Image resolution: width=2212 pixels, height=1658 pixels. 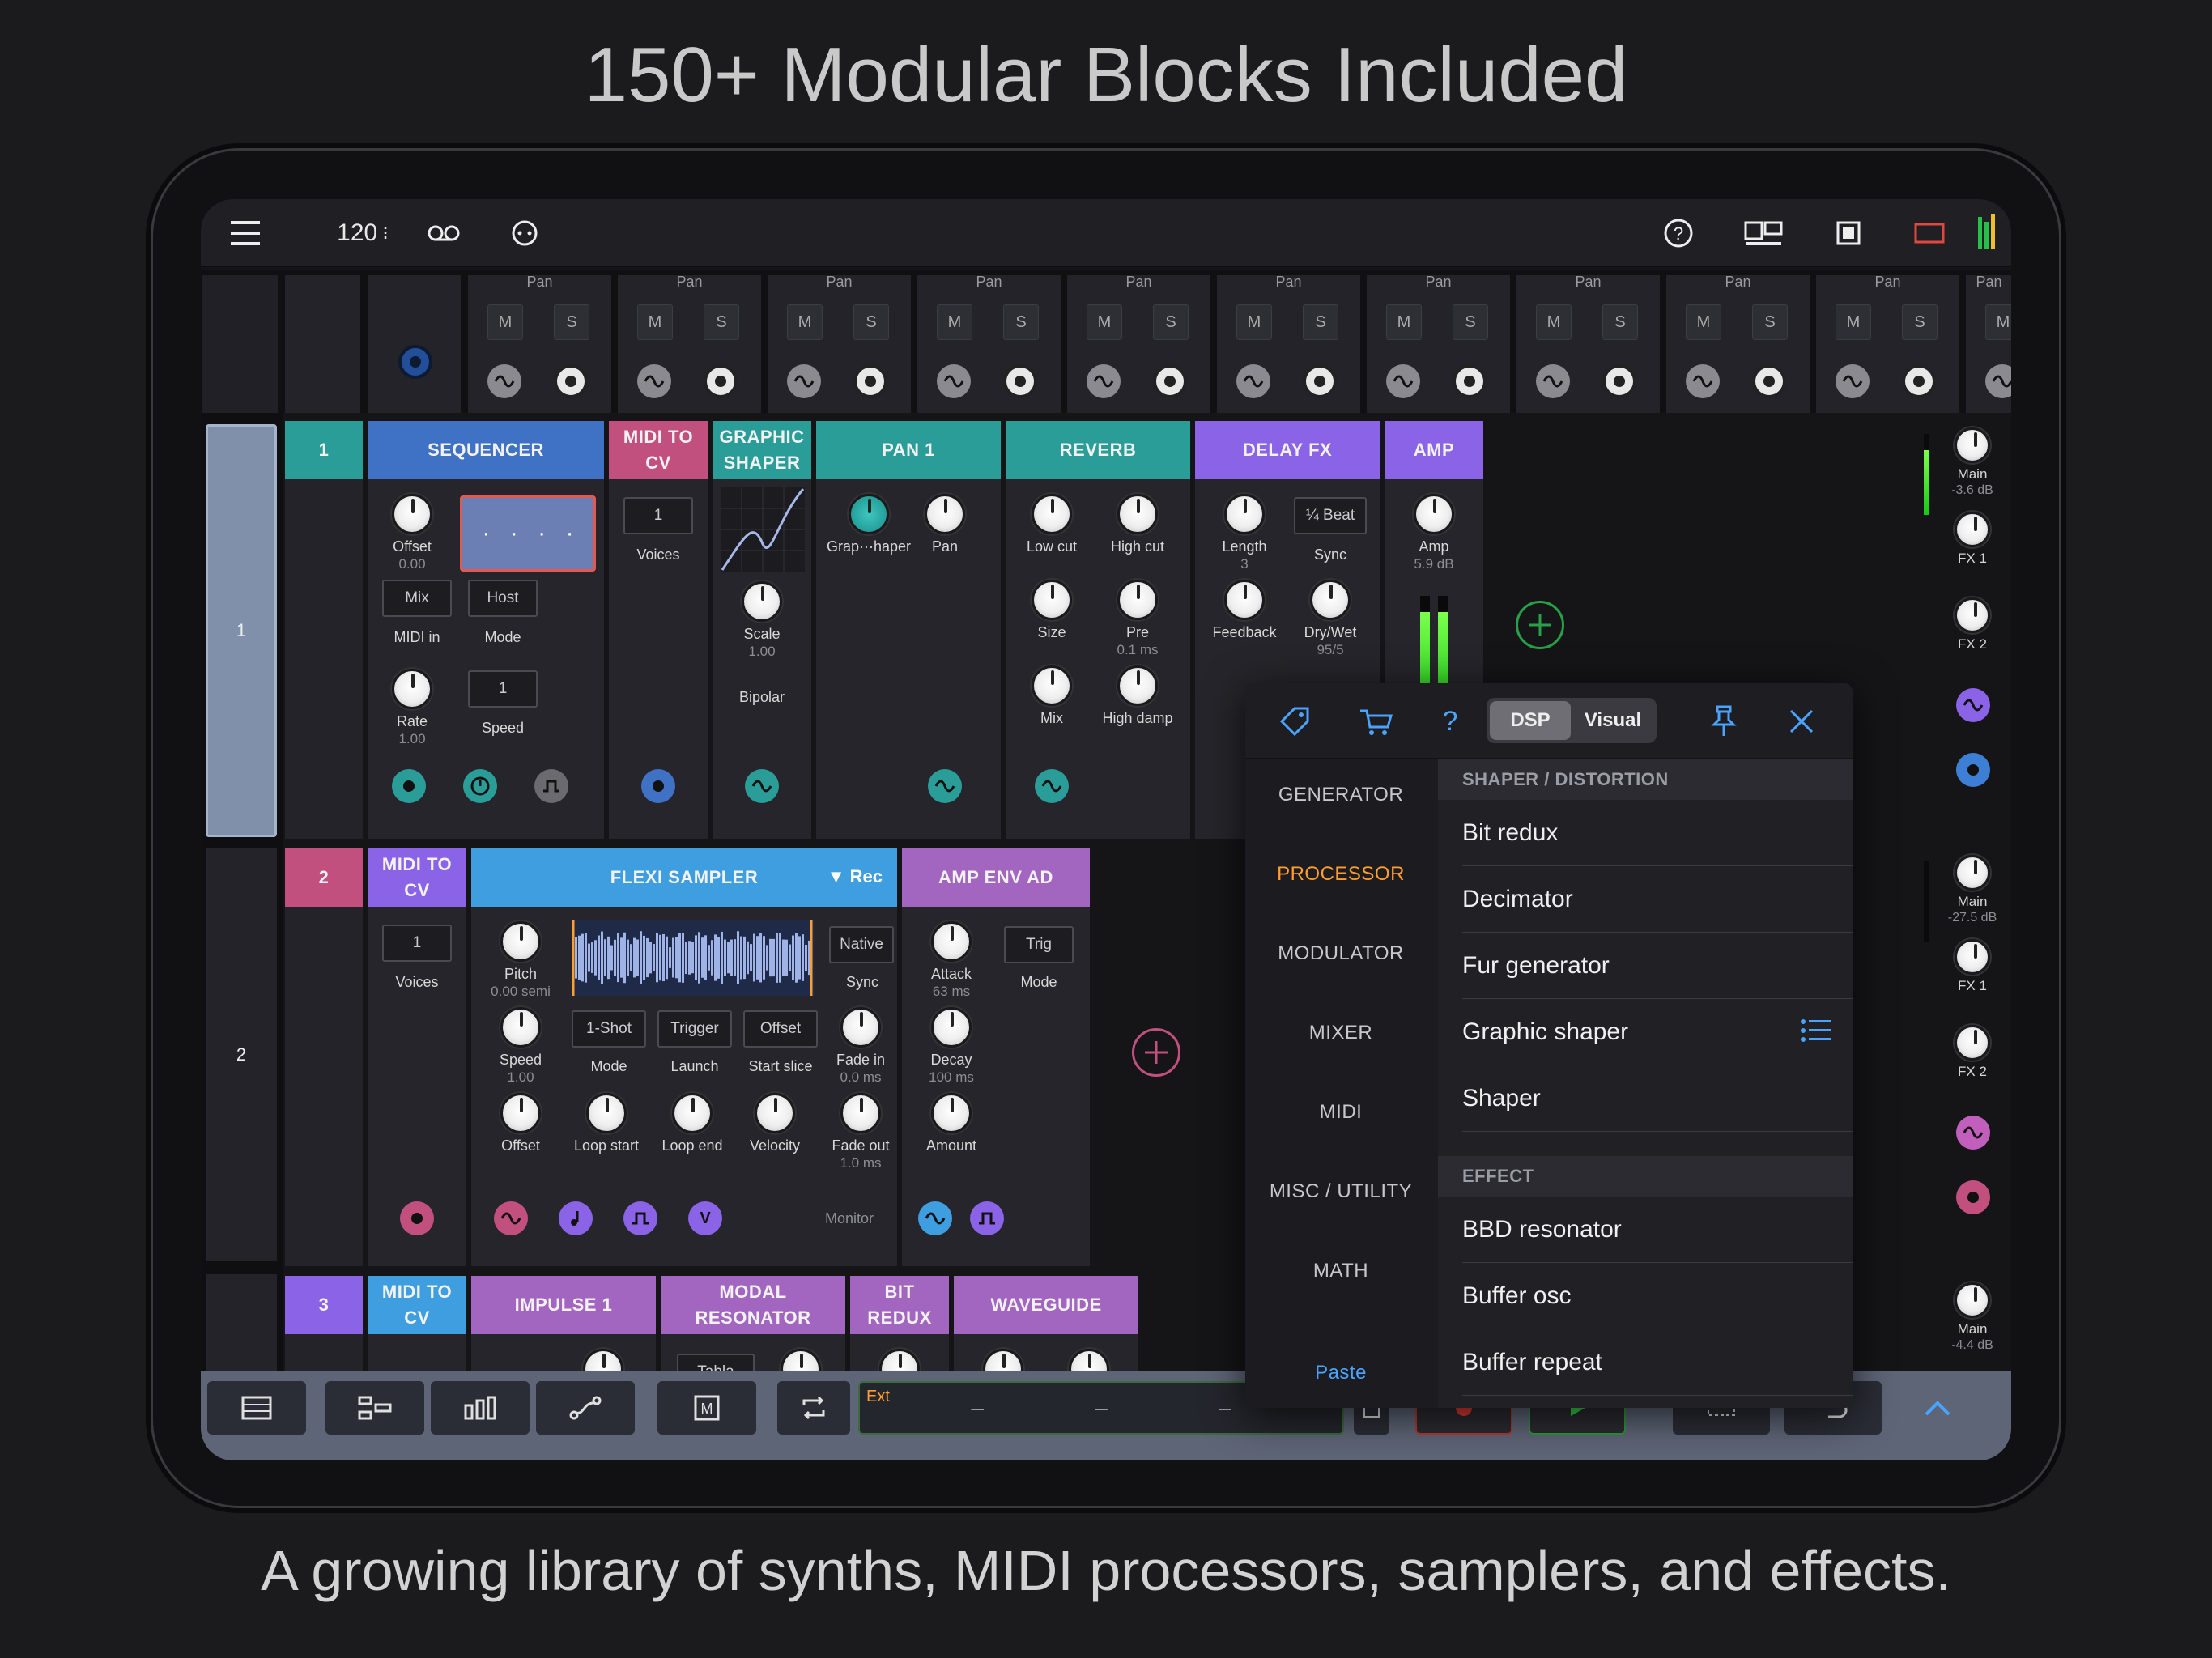 I want to click on window-icon, so click(x=1848, y=233).